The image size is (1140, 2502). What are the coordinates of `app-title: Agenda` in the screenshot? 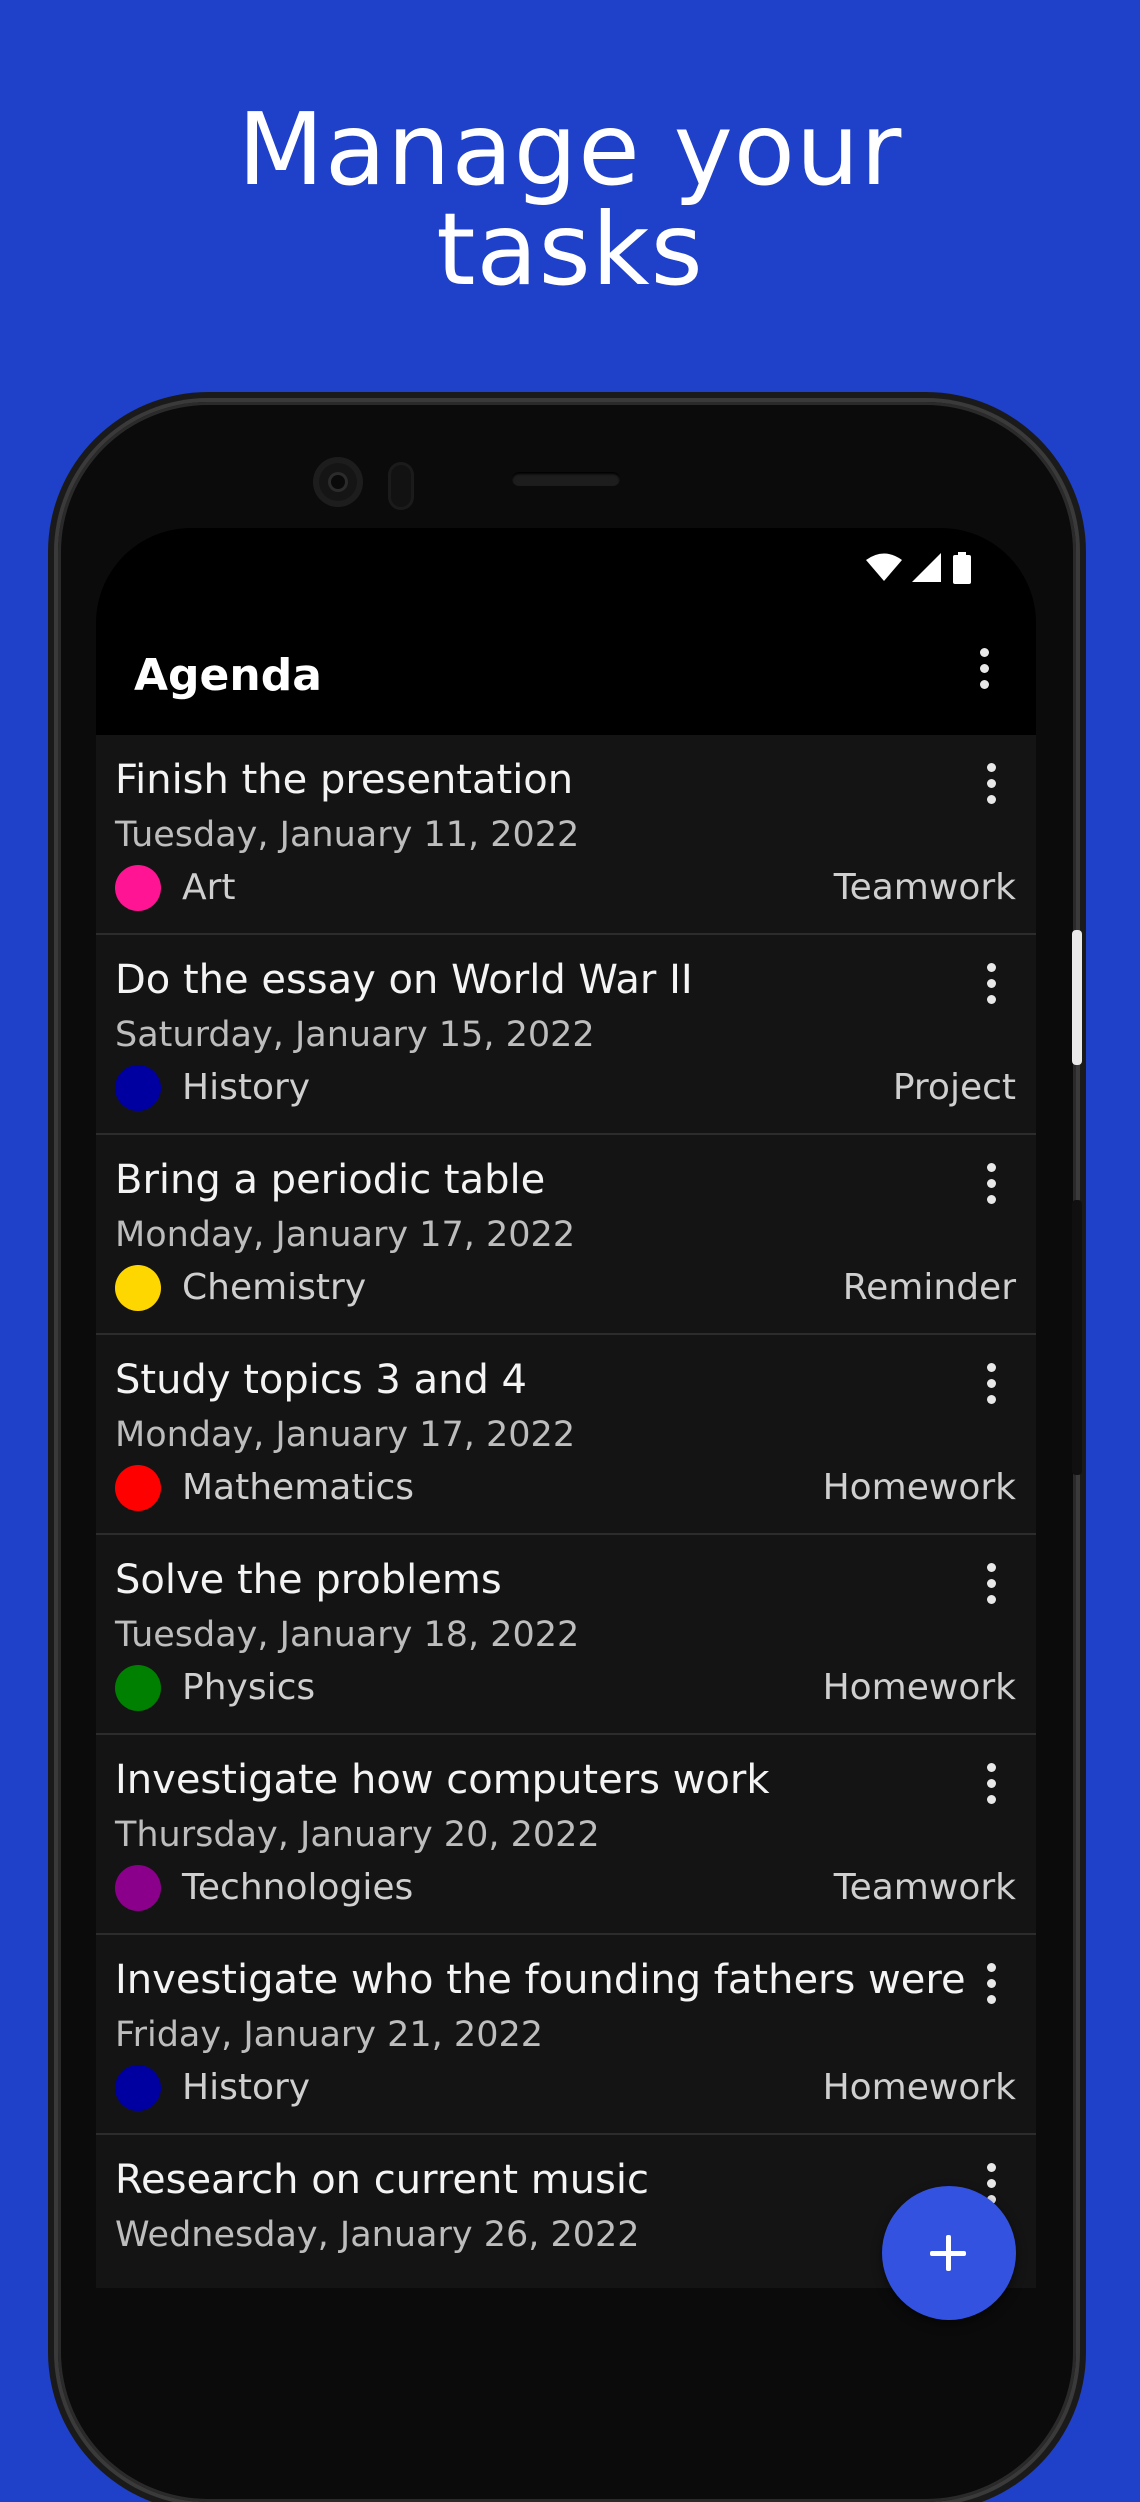 It's located at (228, 675).